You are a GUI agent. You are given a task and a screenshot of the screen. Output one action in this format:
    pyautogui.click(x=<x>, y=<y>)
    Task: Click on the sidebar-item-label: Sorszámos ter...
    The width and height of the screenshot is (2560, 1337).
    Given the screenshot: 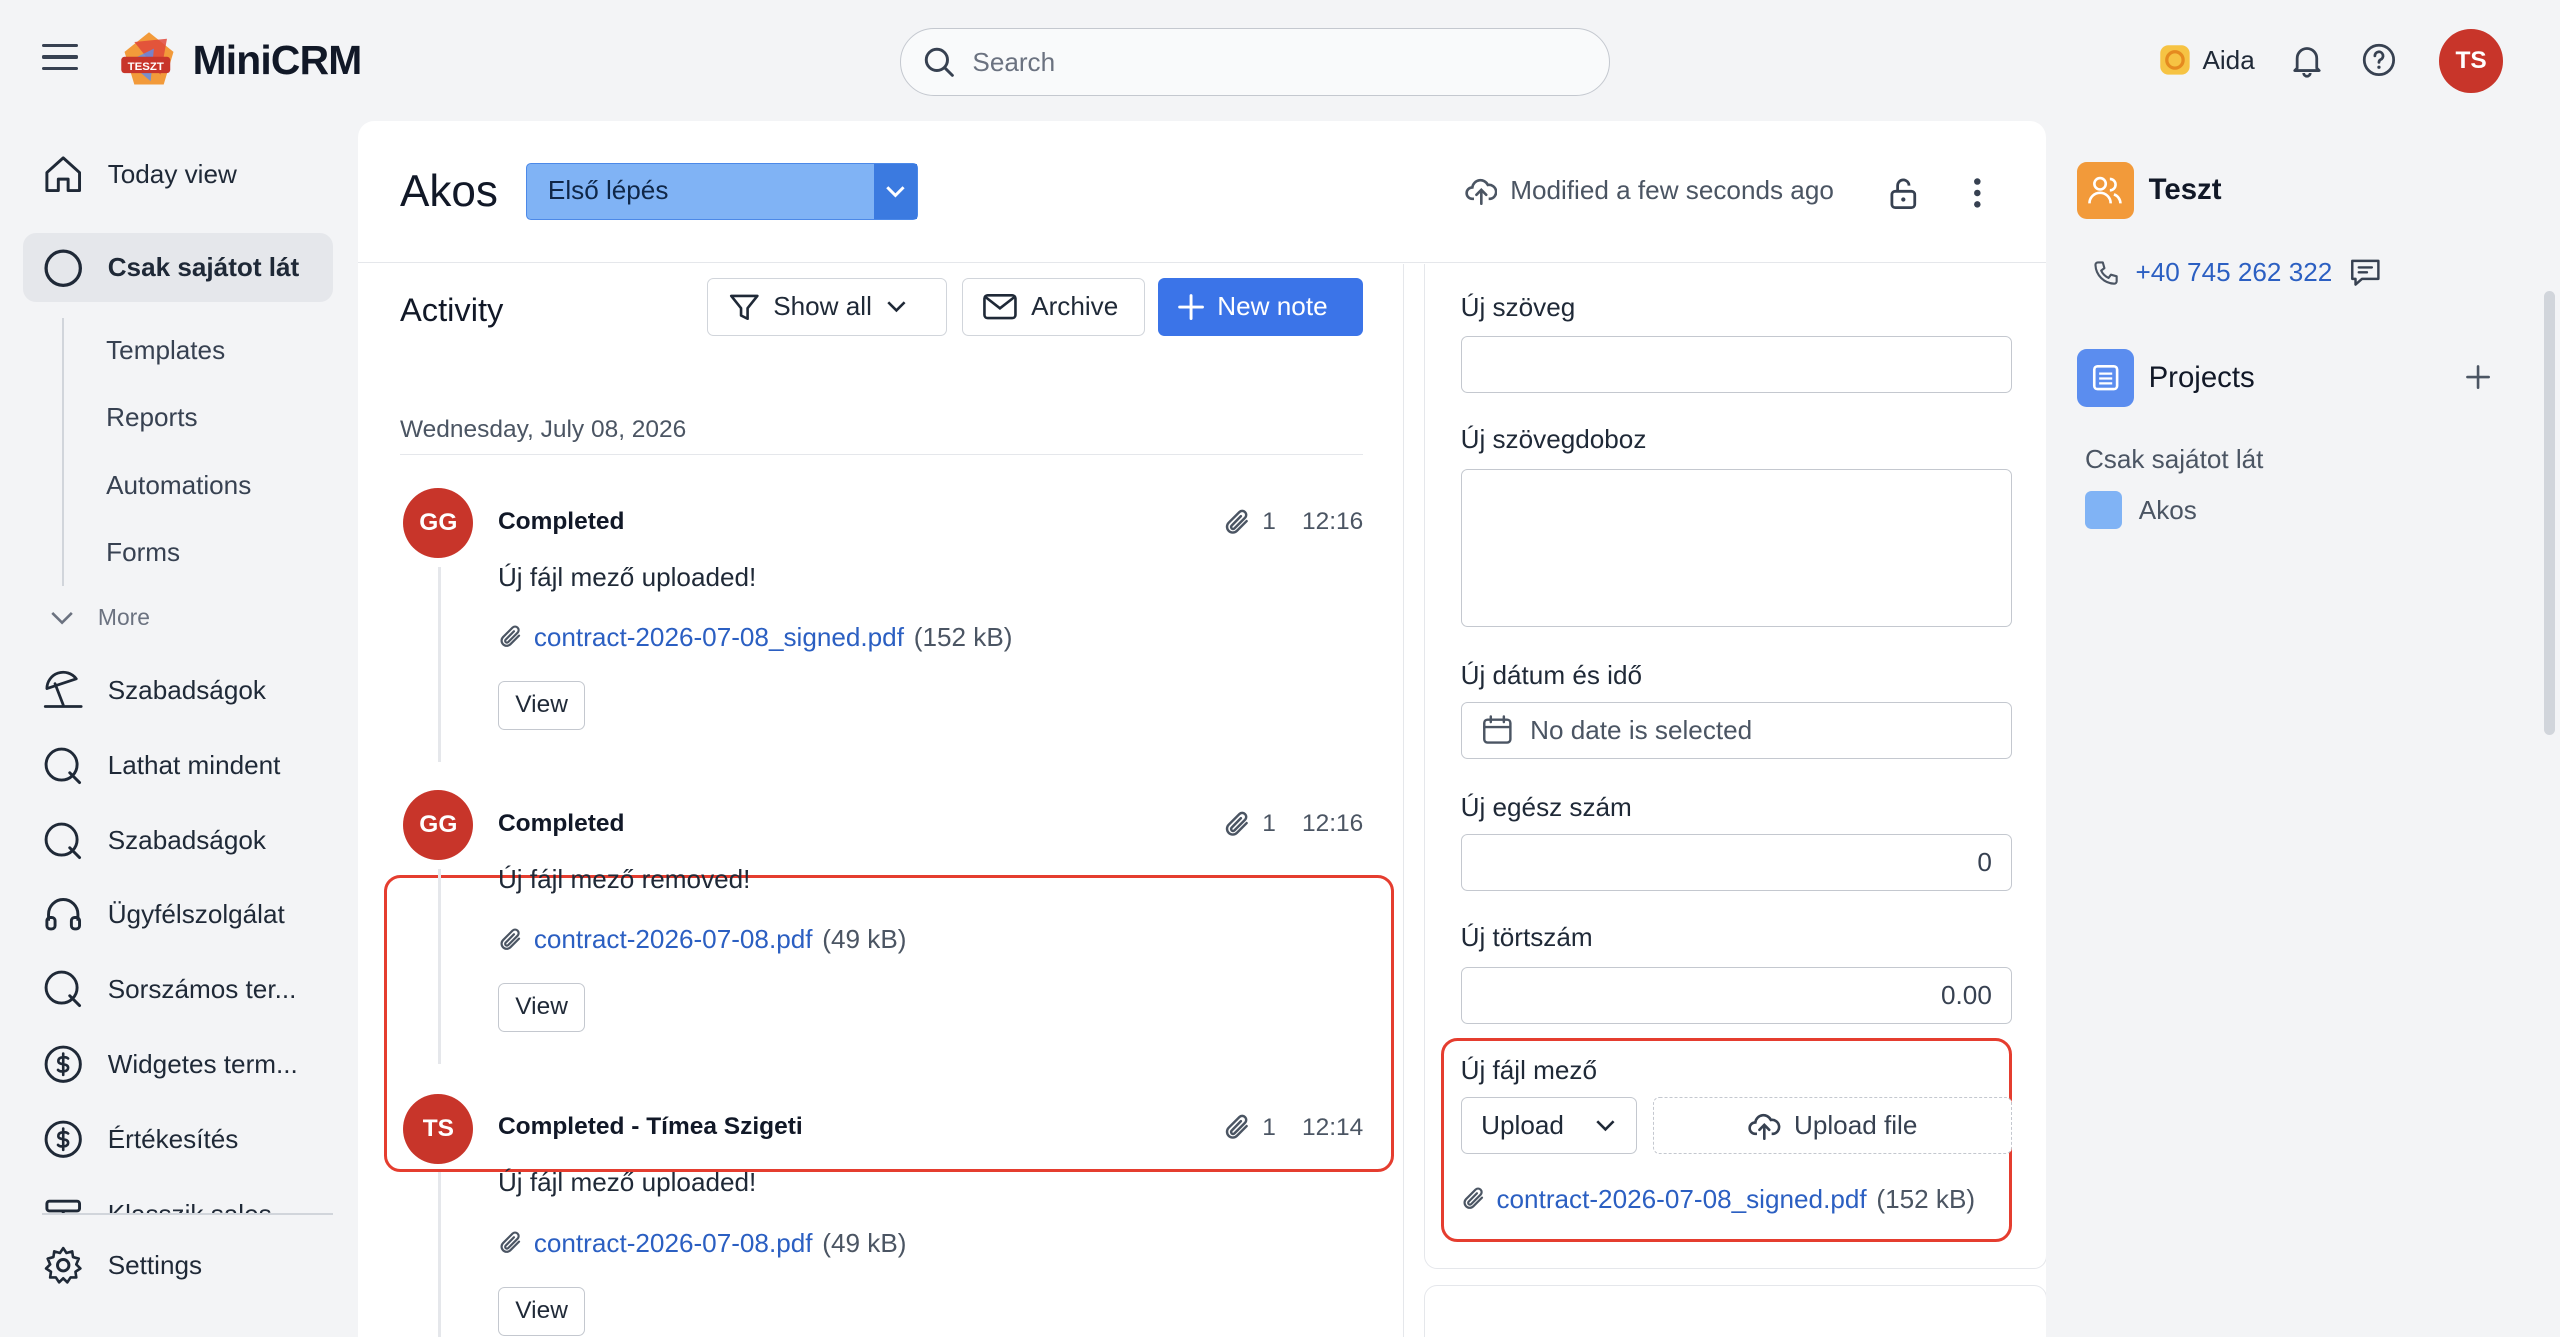 What is the action you would take?
    pyautogui.click(x=202, y=988)
    